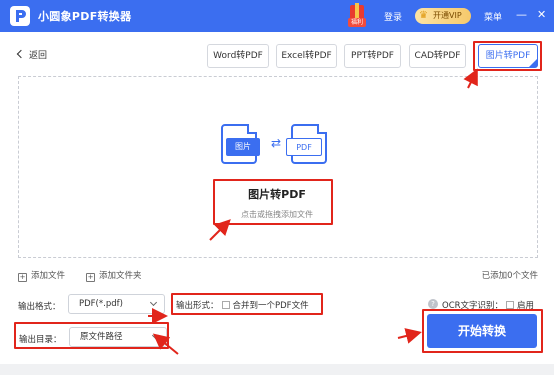 This screenshot has height=375, width=554. Describe the element at coordinates (165, 344) in the screenshot. I see `annotation-arrow-output-dir` at that location.